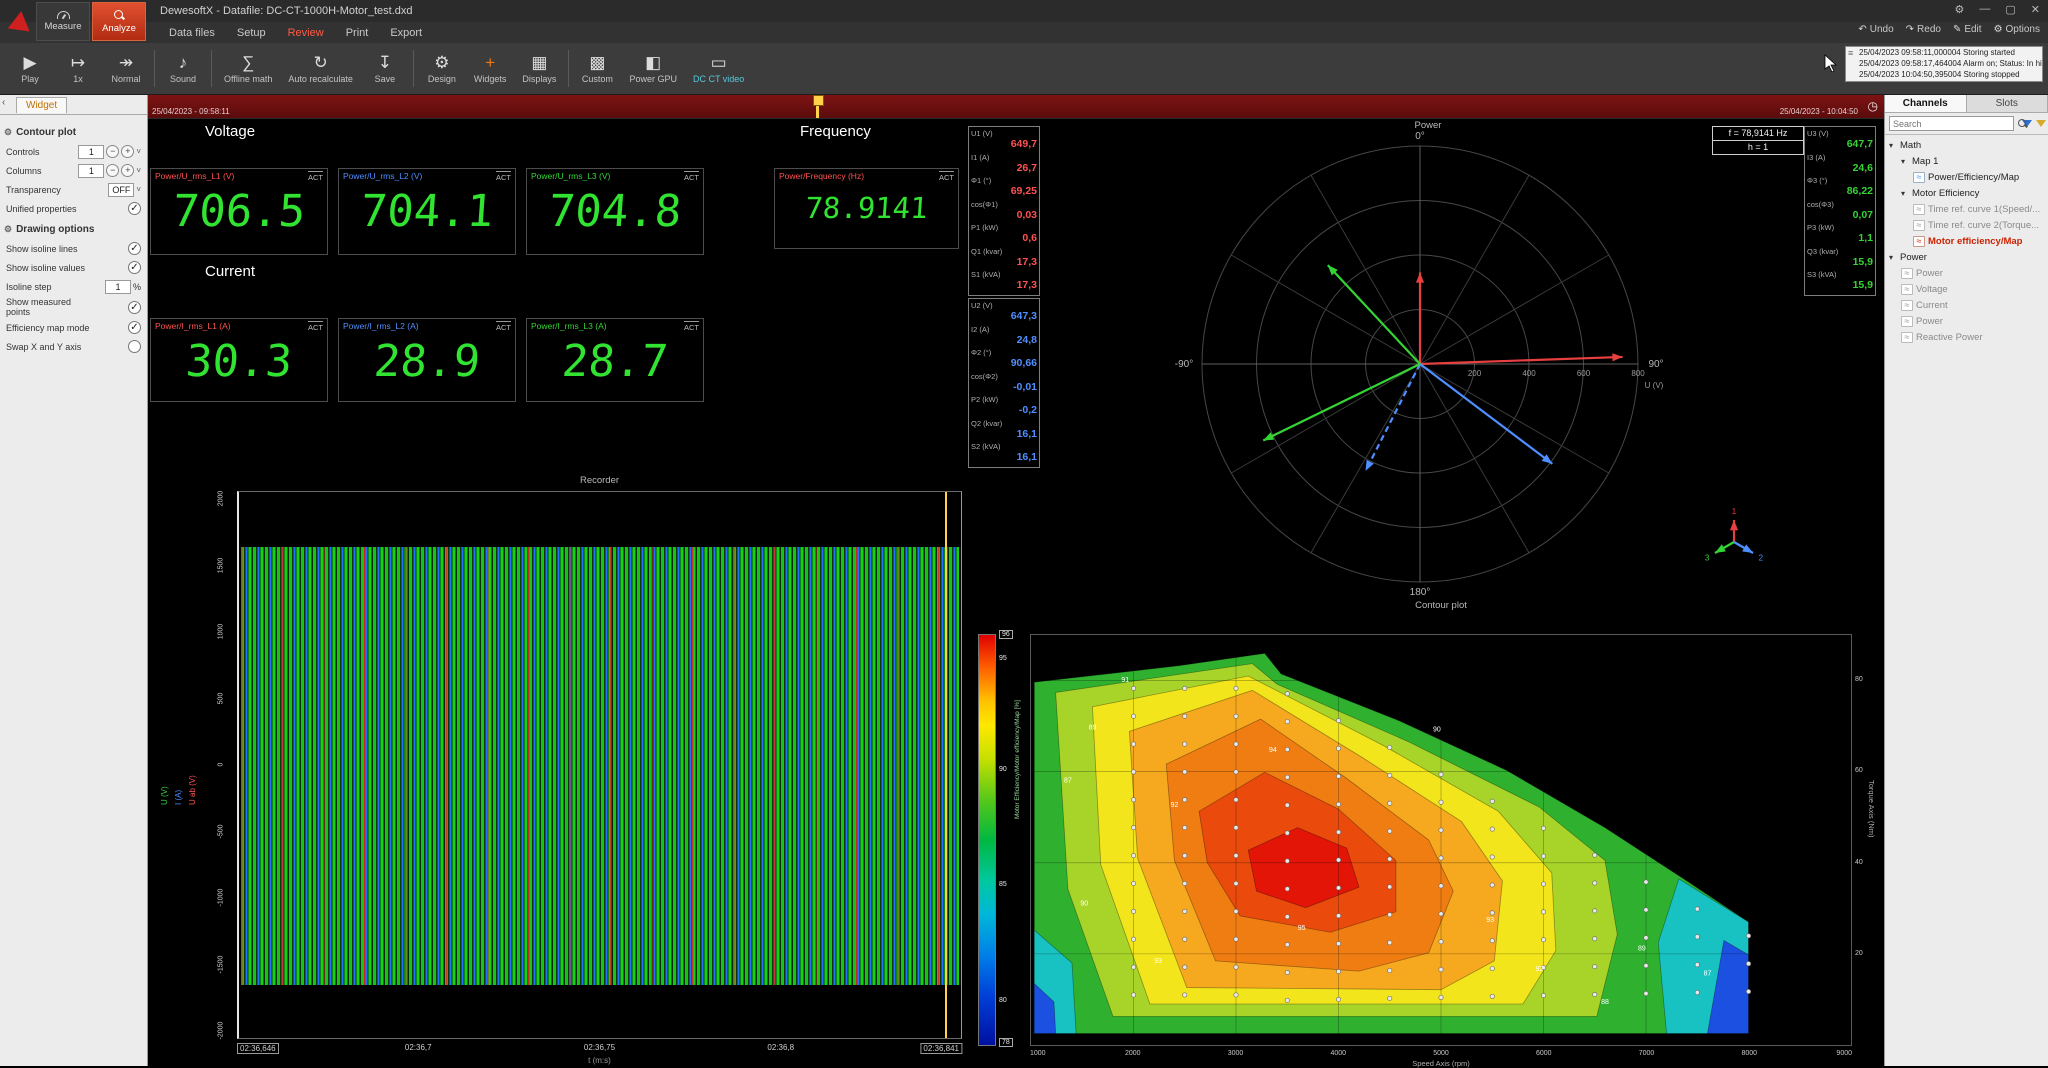 This screenshot has height=1068, width=2048. Describe the element at coordinates (490, 68) in the screenshot. I see `toolbar-widgets: +Widgets` at that location.